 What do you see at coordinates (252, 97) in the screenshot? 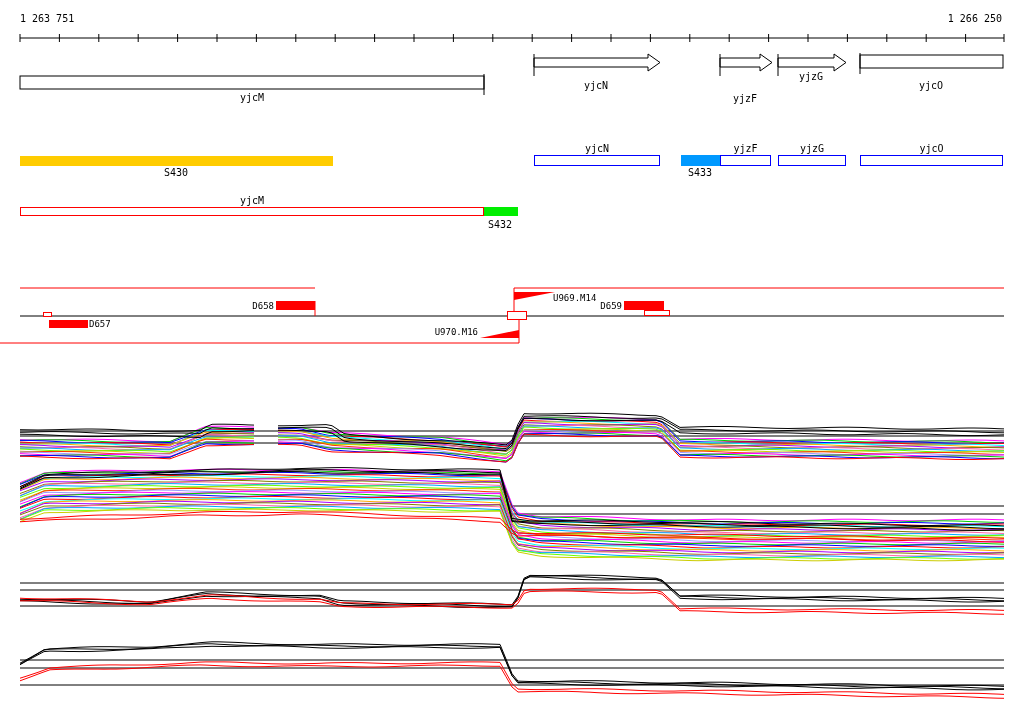
I see `gene-label: yjcM` at bounding box center [252, 97].